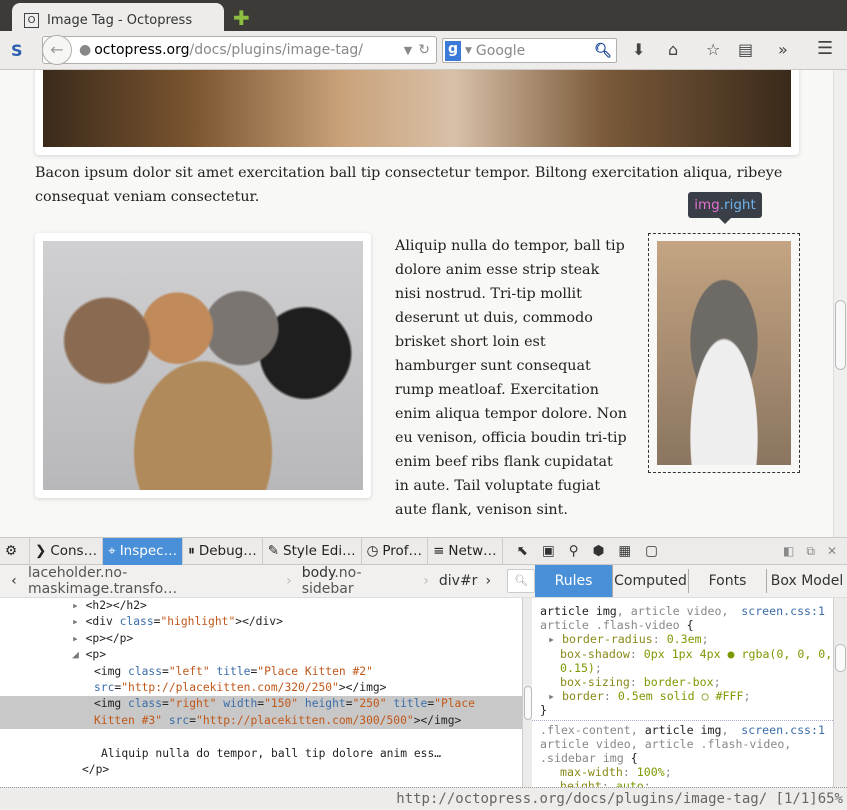  Describe the element at coordinates (840, 303) in the screenshot. I see `page-scrollbar` at that location.